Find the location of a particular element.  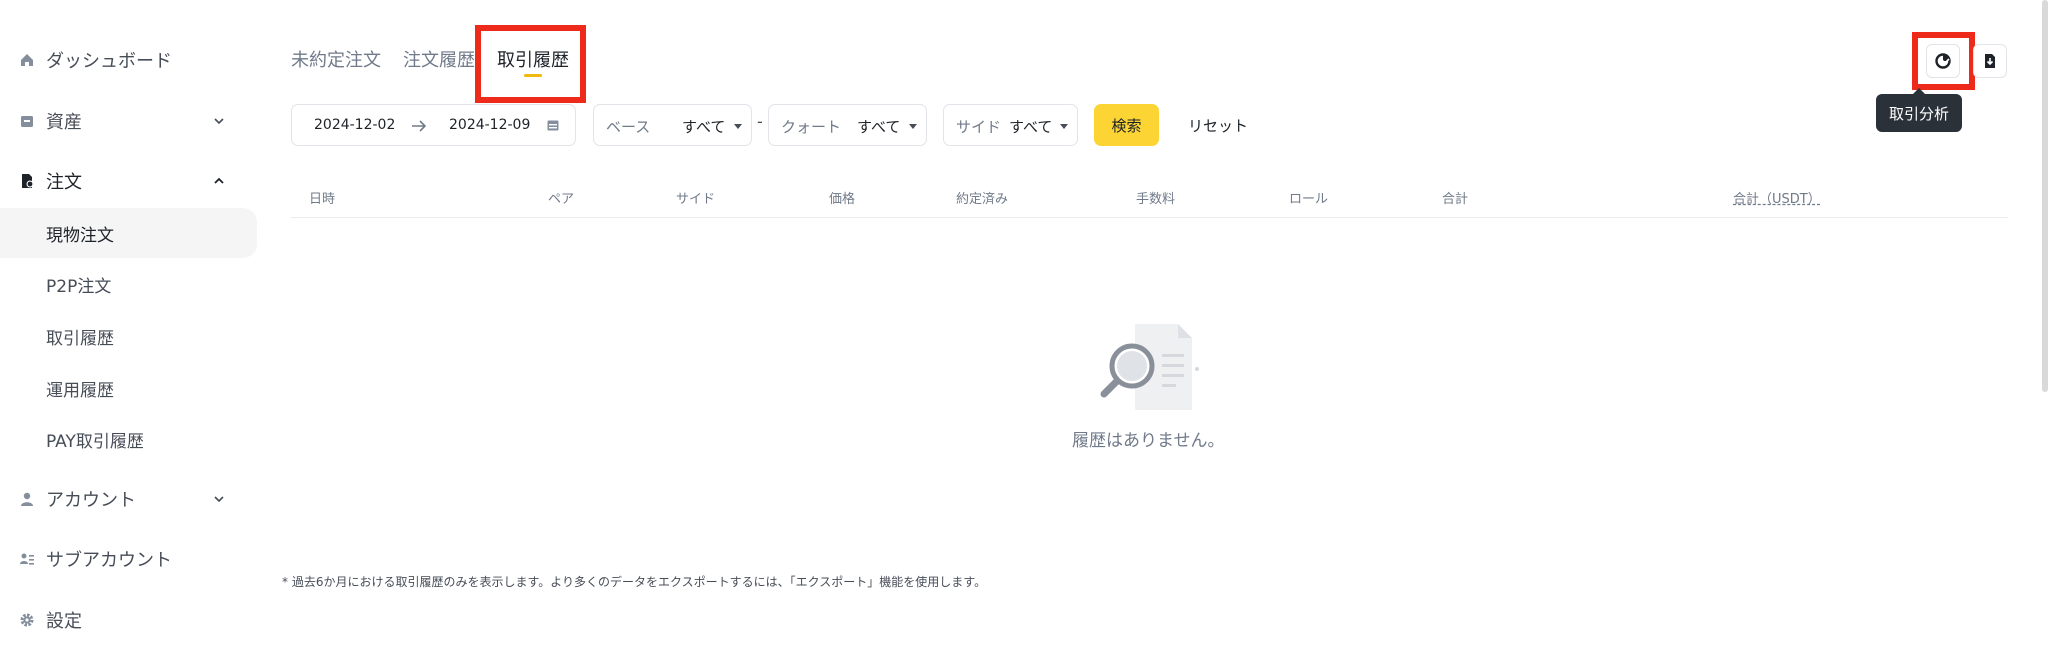

sidebar-subitem-pay-history: PAY取引履歴 is located at coordinates (128, 439).